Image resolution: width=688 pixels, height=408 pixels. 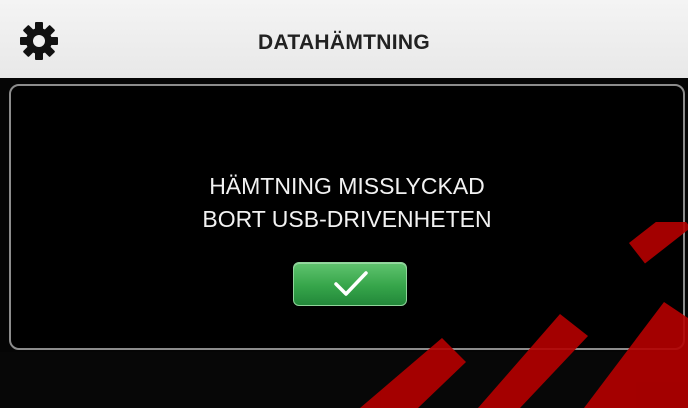 What do you see at coordinates (344, 380) in the screenshot?
I see `bottom-strip` at bounding box center [344, 380].